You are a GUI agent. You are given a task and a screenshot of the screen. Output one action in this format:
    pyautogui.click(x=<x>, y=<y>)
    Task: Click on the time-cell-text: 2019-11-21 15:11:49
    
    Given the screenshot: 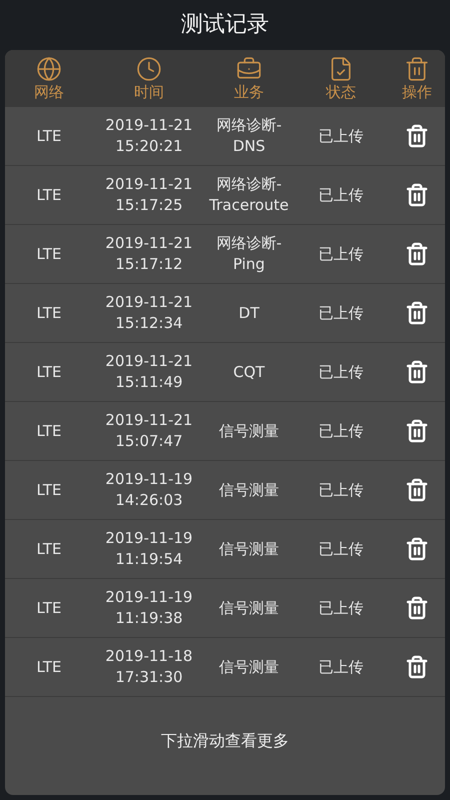 What is the action you would take?
    pyautogui.click(x=149, y=372)
    